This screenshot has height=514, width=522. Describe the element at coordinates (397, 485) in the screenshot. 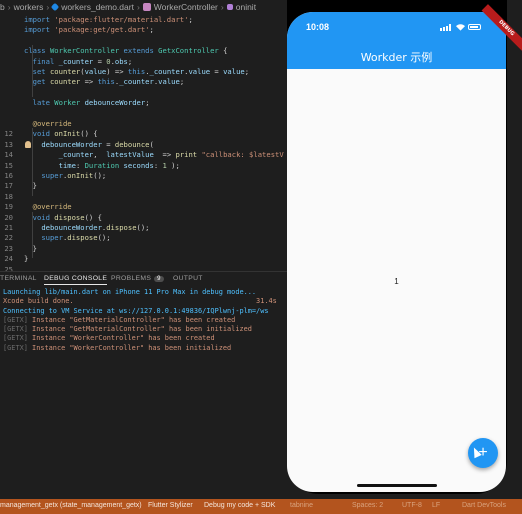

I see `home-indicator` at that location.